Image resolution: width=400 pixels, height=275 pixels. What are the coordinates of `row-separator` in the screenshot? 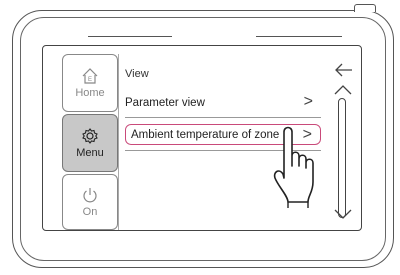 It's located at (223, 117).